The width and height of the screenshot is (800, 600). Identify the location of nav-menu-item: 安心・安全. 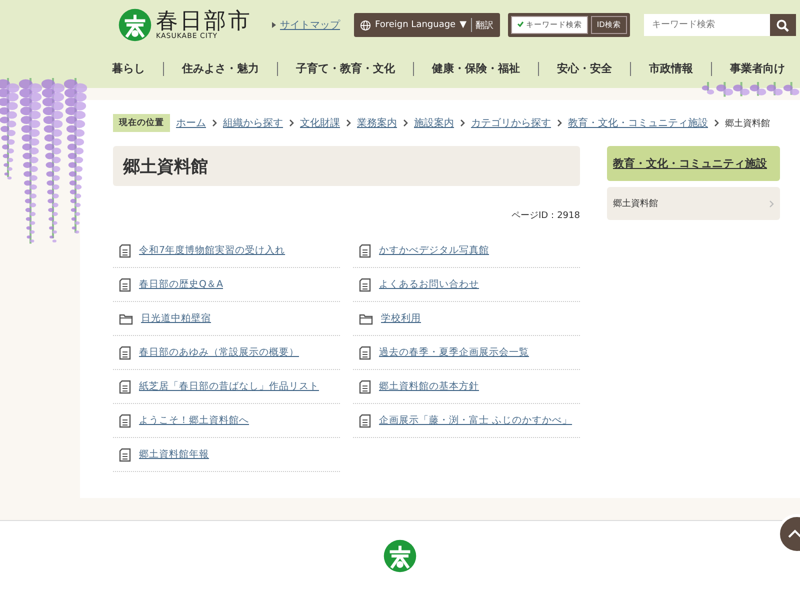
(584, 69).